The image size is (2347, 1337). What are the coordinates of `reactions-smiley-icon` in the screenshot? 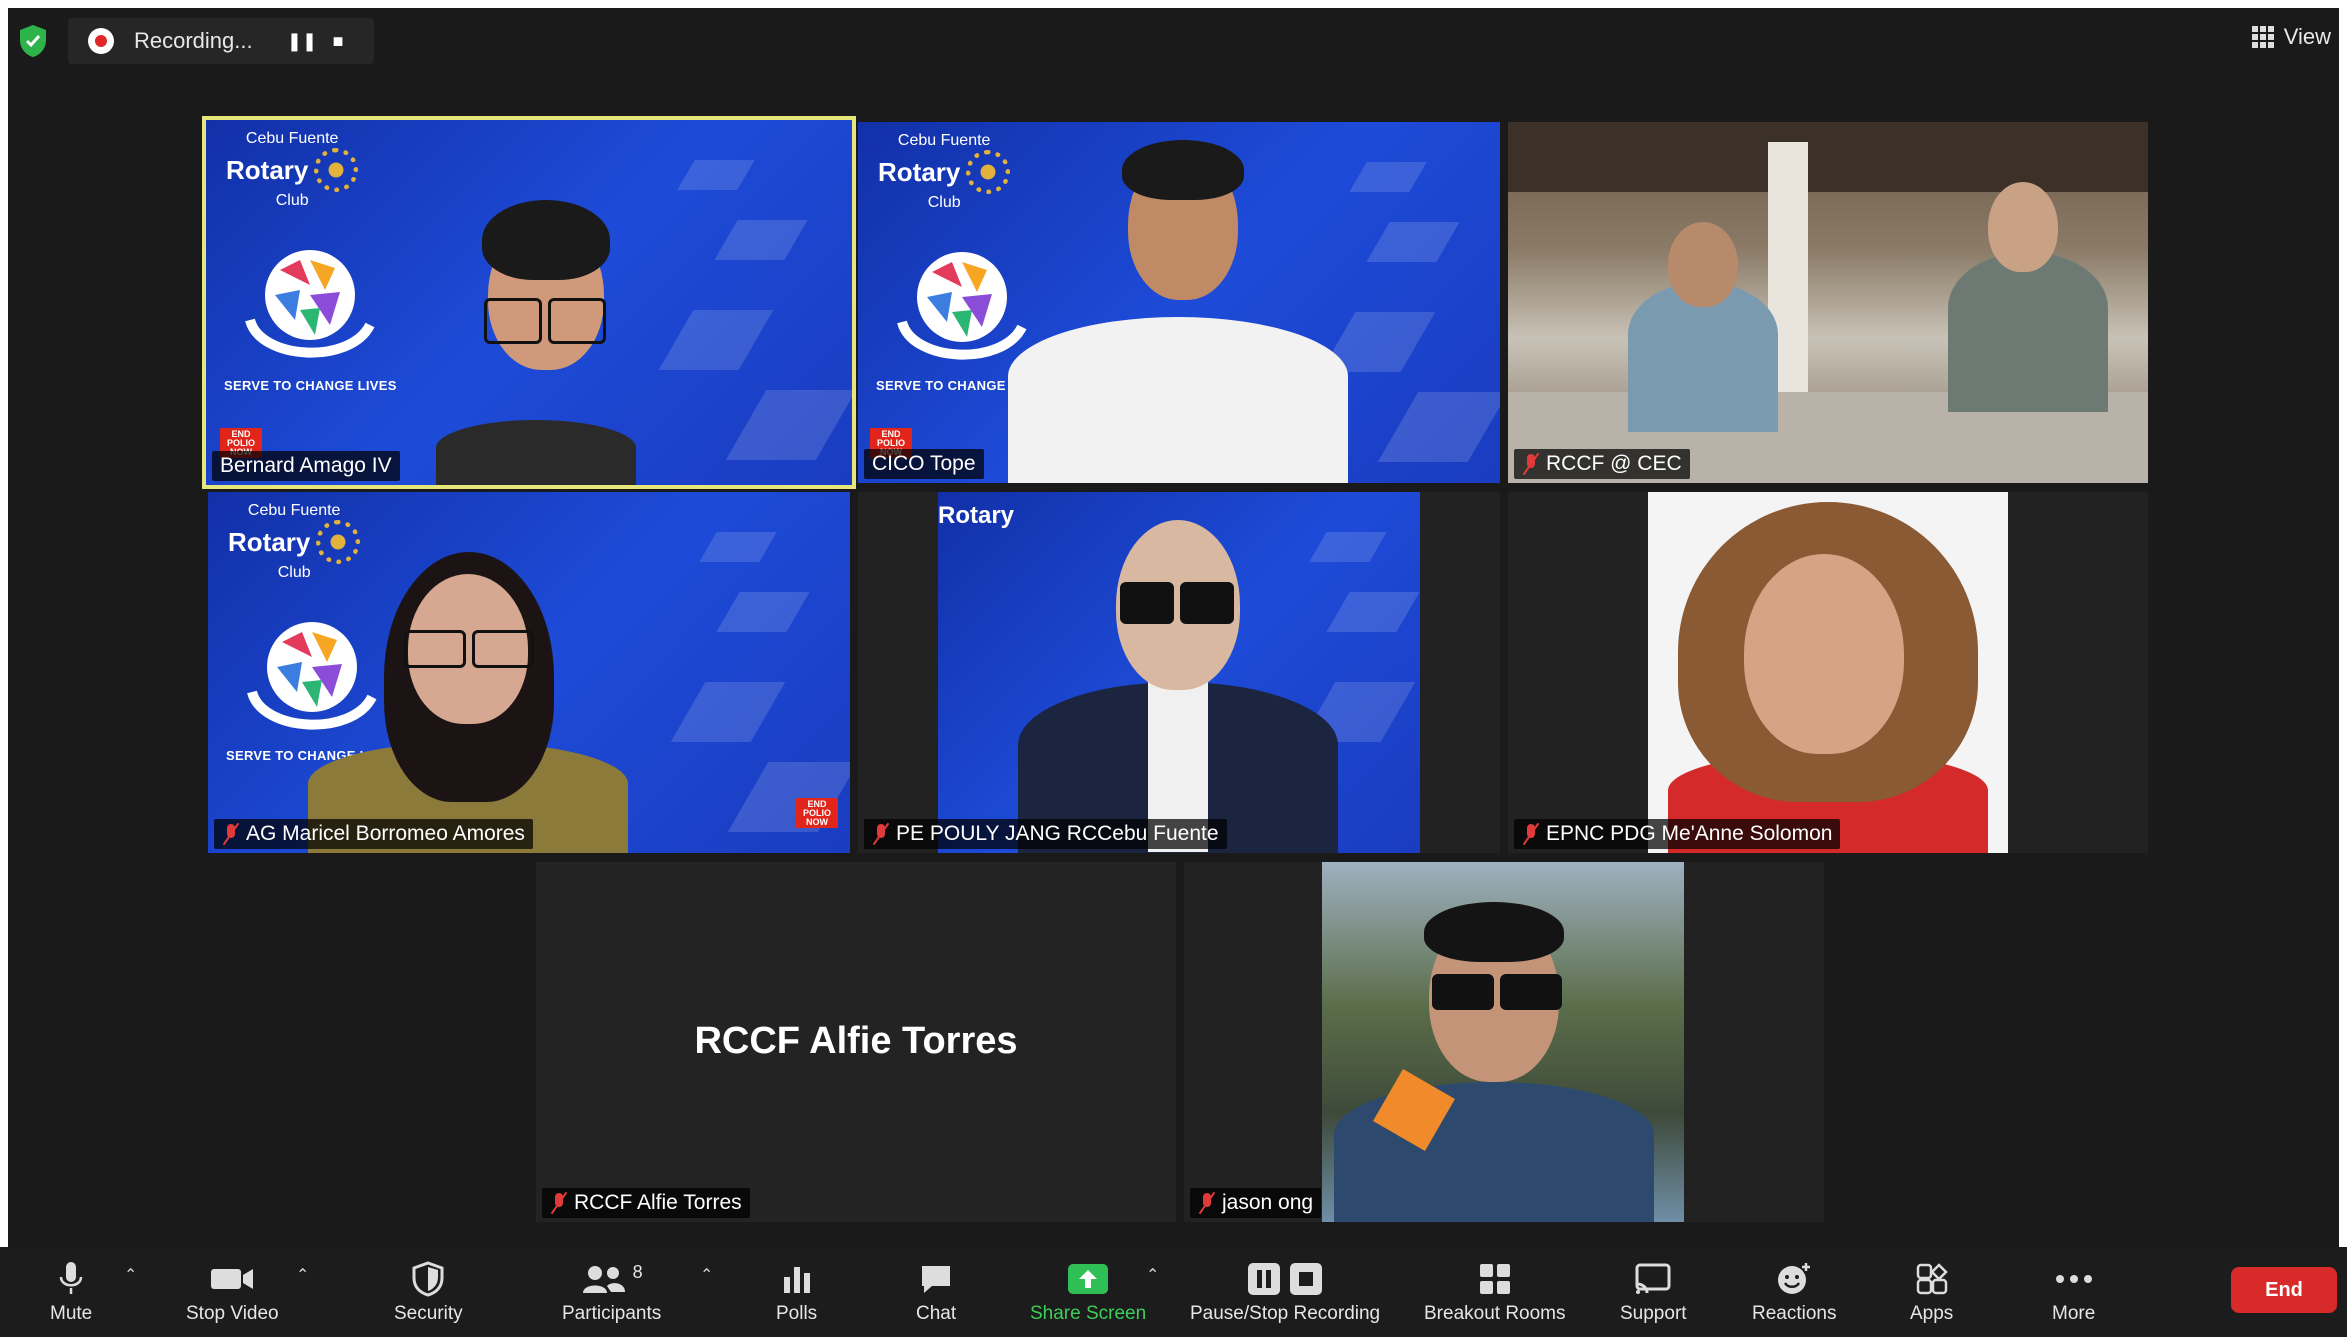 It's located at (1794, 1278).